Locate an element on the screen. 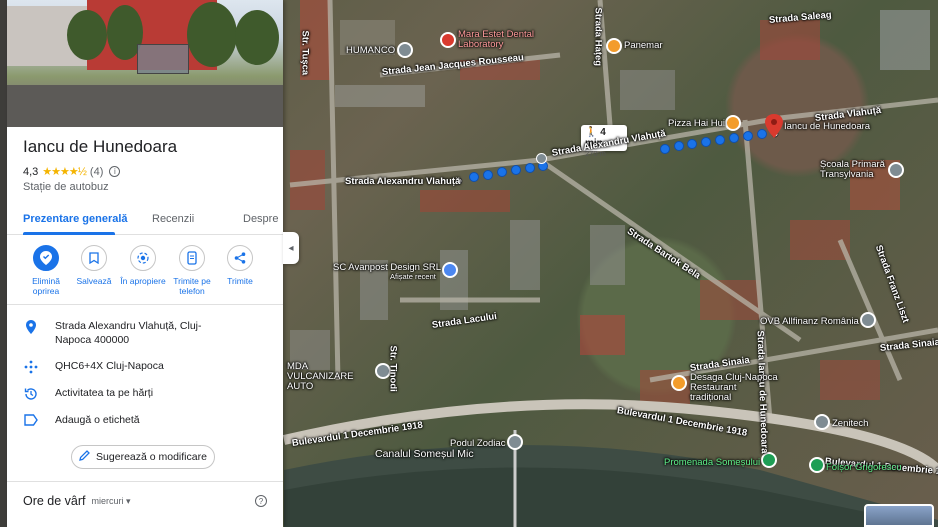 This screenshot has height=527, width=938. pin-icon is located at coordinates (46, 258).